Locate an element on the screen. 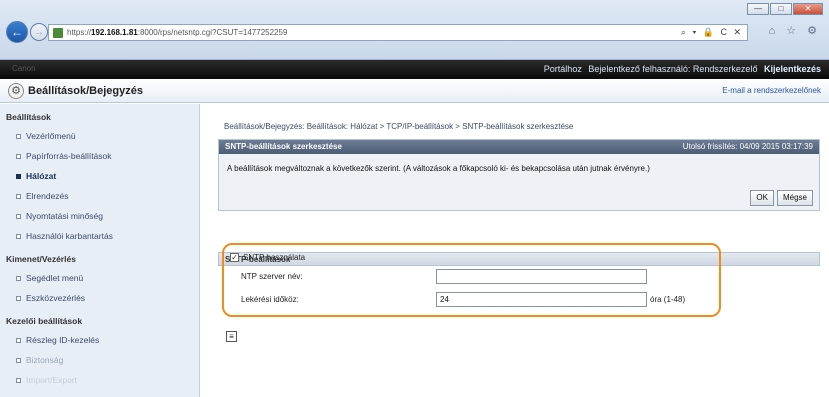 The width and height of the screenshot is (829, 397). sidebar-item-utility-menu: Segédlet menü is located at coordinates (99, 278).